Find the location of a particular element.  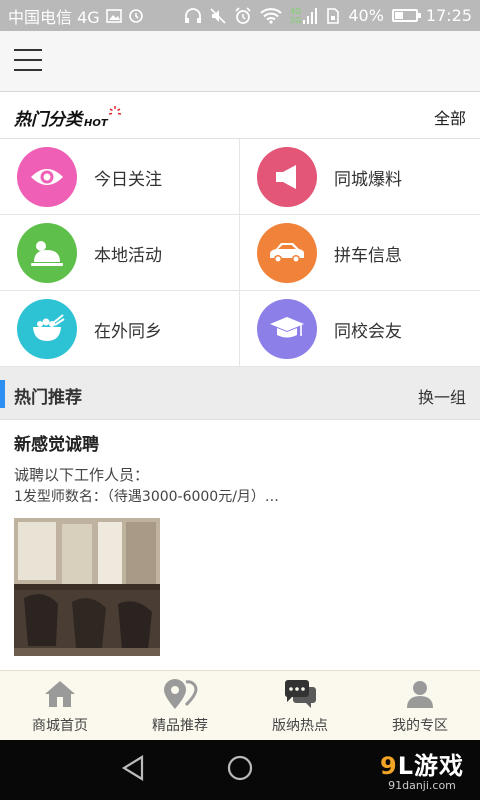

status-bar: 中国电信 4G 4G 2G 40% 17:25 is located at coordinates (240, 15).